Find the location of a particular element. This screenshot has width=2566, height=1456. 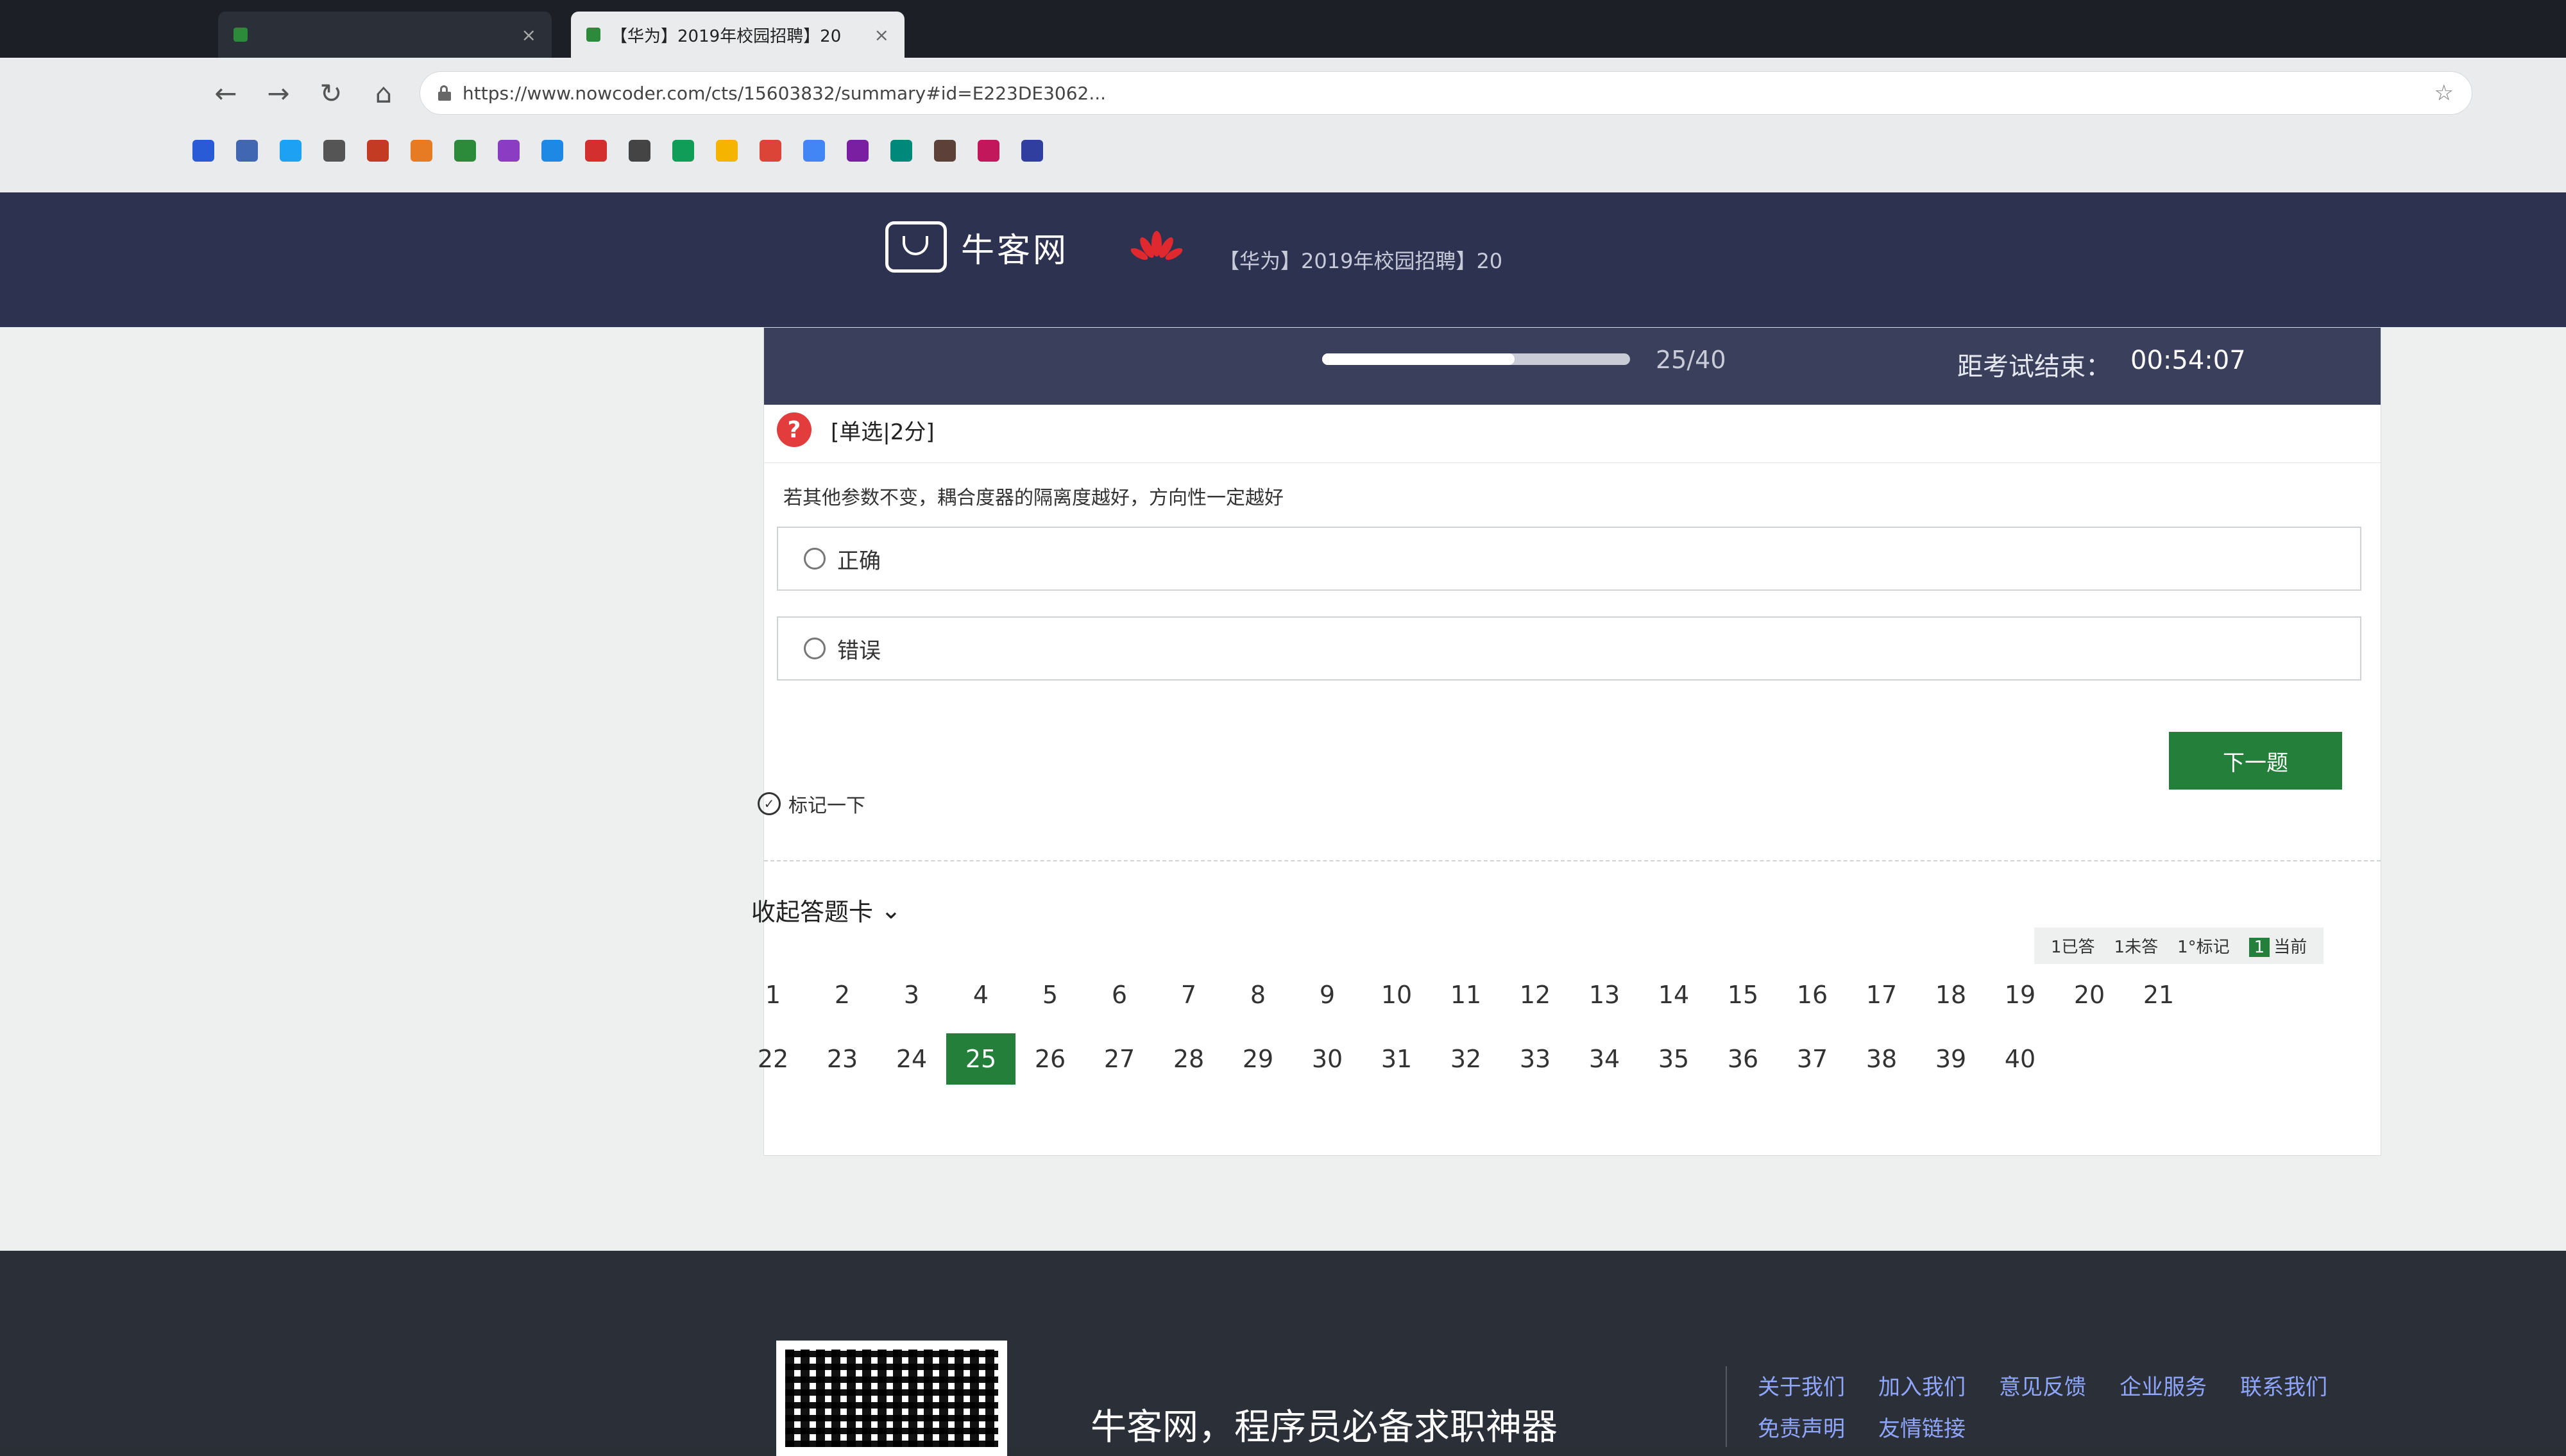

question-header: ? [单选|2分] is located at coordinates (856, 429).